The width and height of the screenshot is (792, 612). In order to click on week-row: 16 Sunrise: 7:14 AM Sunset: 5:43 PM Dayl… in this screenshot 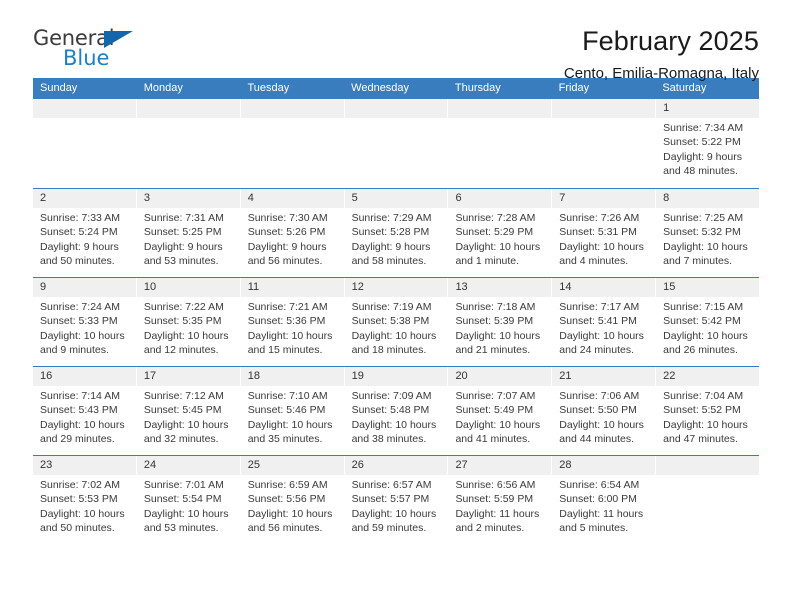, I will do `click(396, 410)`.